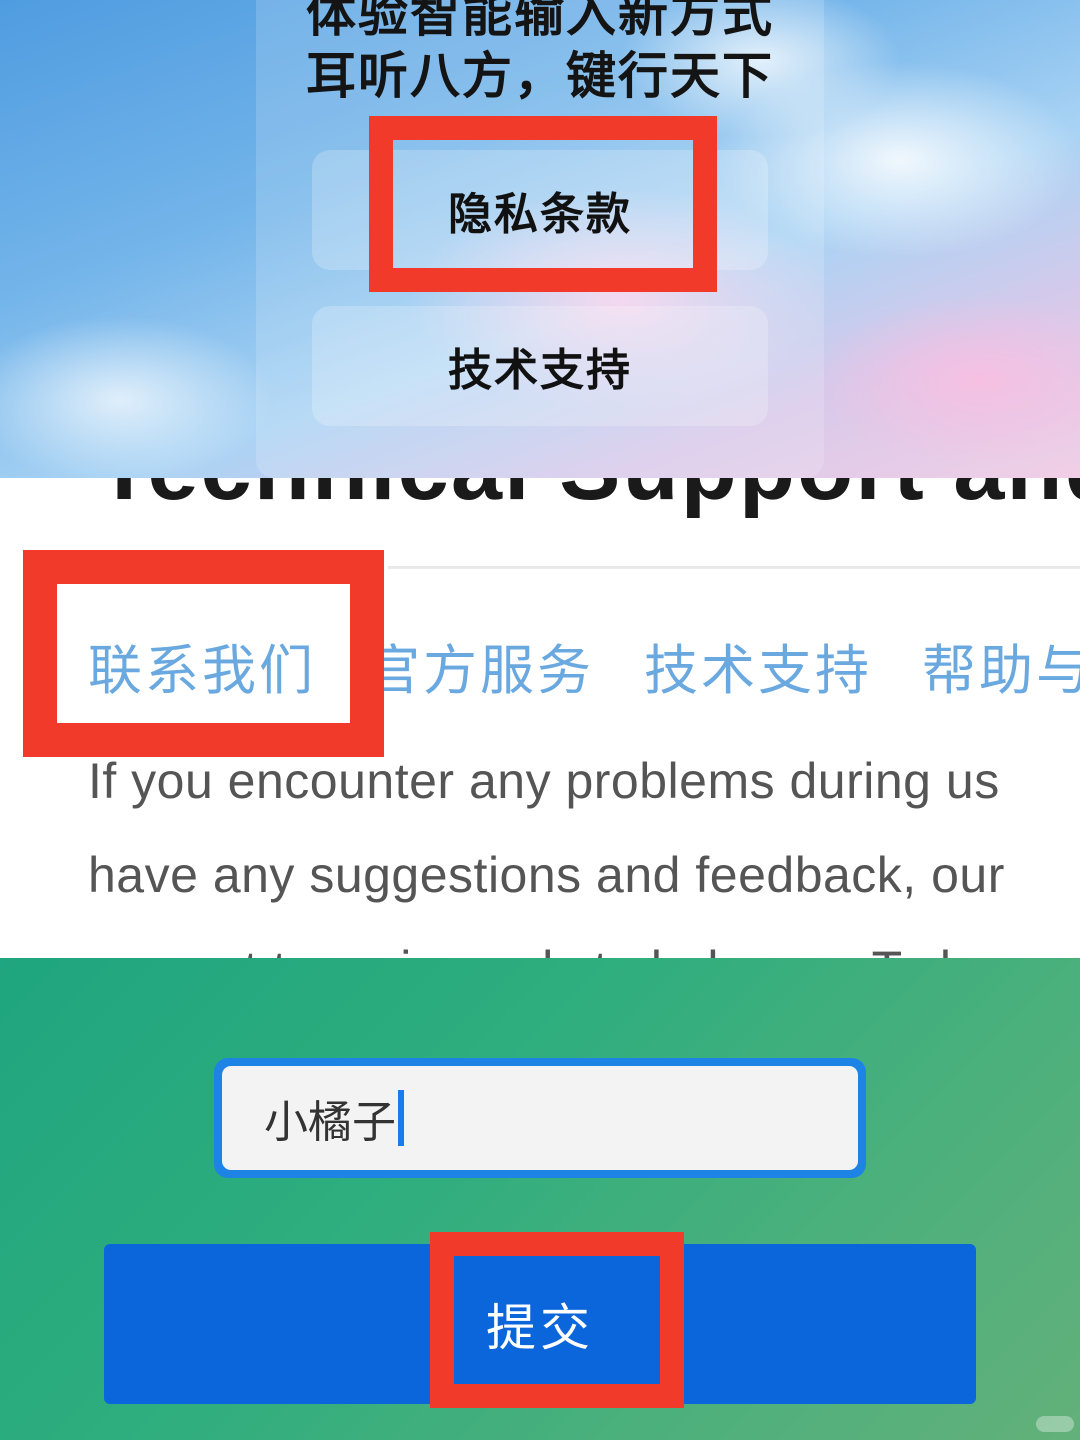 The width and height of the screenshot is (1080, 1440). What do you see at coordinates (480, 671) in the screenshot?
I see `tab-official-service: 官方服务` at bounding box center [480, 671].